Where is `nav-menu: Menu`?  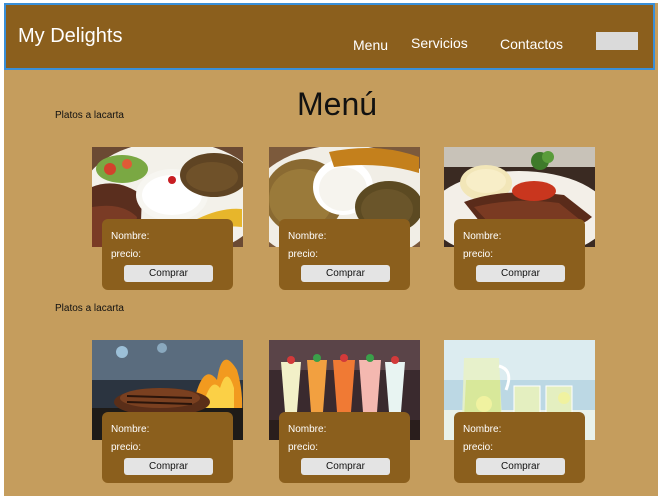
nav-menu: Menu is located at coordinates (370, 45).